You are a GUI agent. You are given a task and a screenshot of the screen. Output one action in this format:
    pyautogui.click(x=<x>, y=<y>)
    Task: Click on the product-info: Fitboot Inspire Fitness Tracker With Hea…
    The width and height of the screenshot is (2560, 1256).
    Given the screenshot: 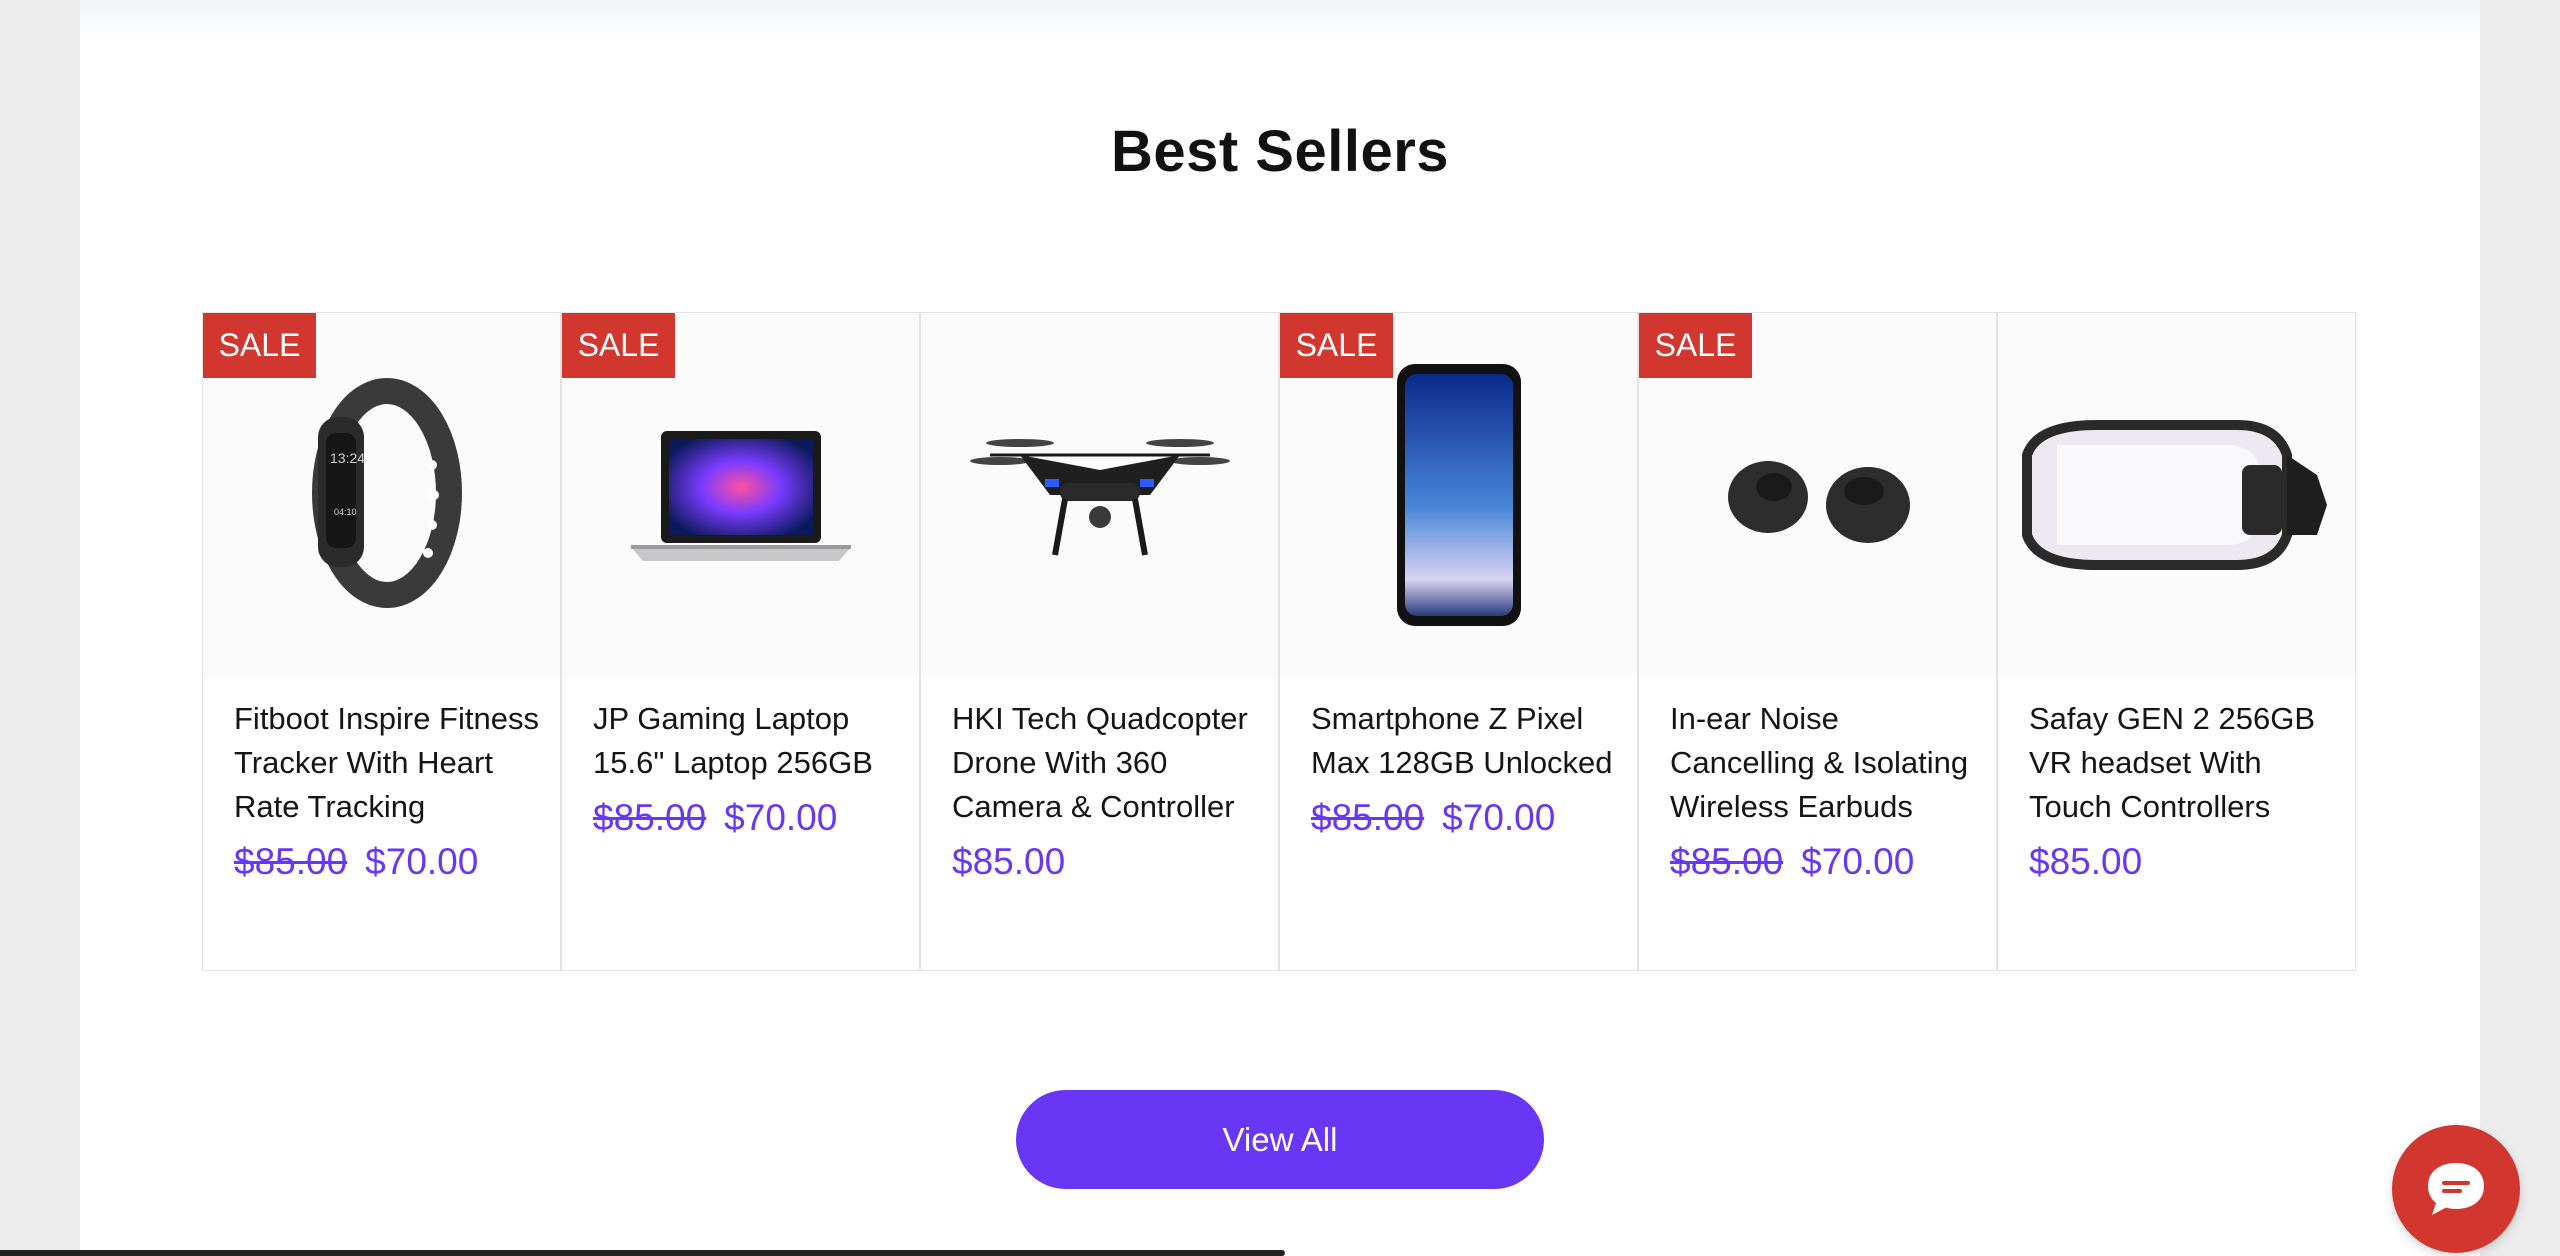 What is the action you would take?
    pyautogui.click(x=389, y=792)
    